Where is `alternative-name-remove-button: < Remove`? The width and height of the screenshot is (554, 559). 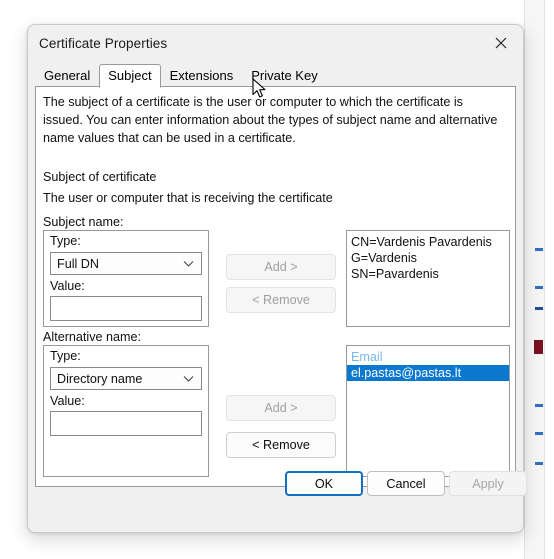
alternative-name-remove-button: < Remove is located at coordinates (281, 445).